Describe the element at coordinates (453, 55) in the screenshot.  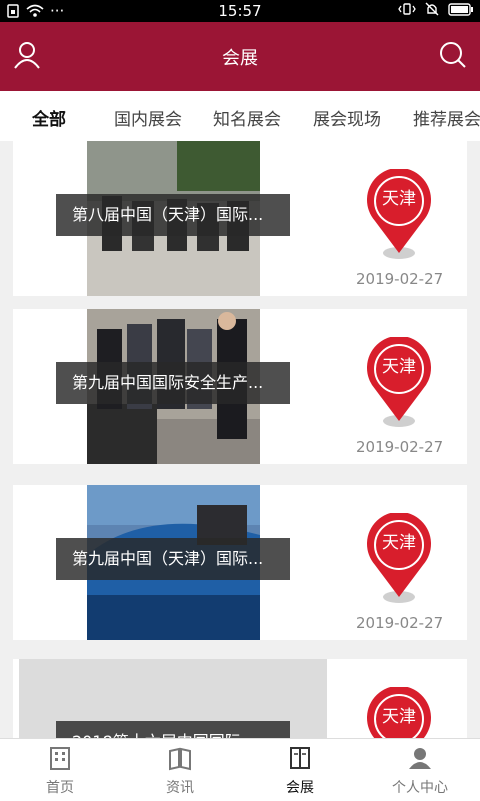
I see `search-icon` at that location.